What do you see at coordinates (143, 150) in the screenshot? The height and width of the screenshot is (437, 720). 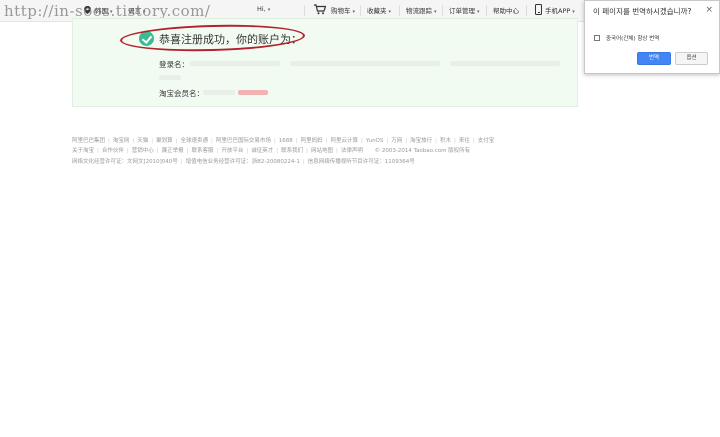 I see `footer-link: 营销中心` at bounding box center [143, 150].